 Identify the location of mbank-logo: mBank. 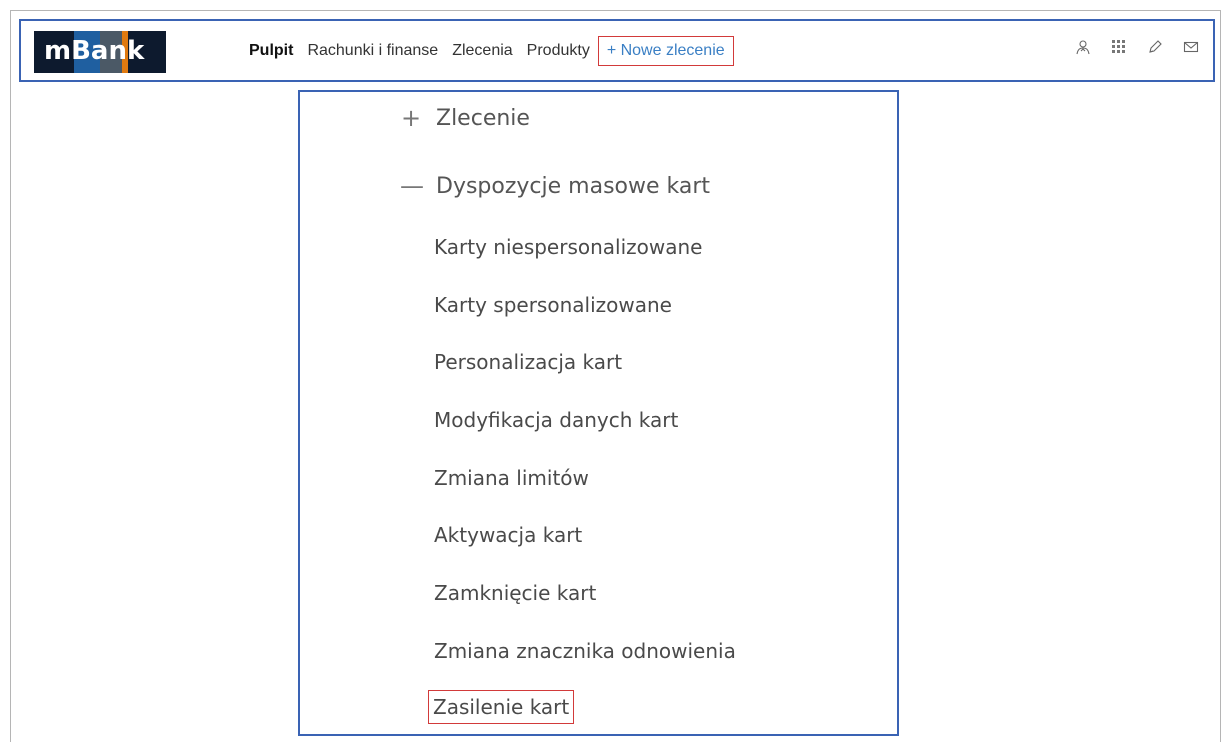
(100, 52).